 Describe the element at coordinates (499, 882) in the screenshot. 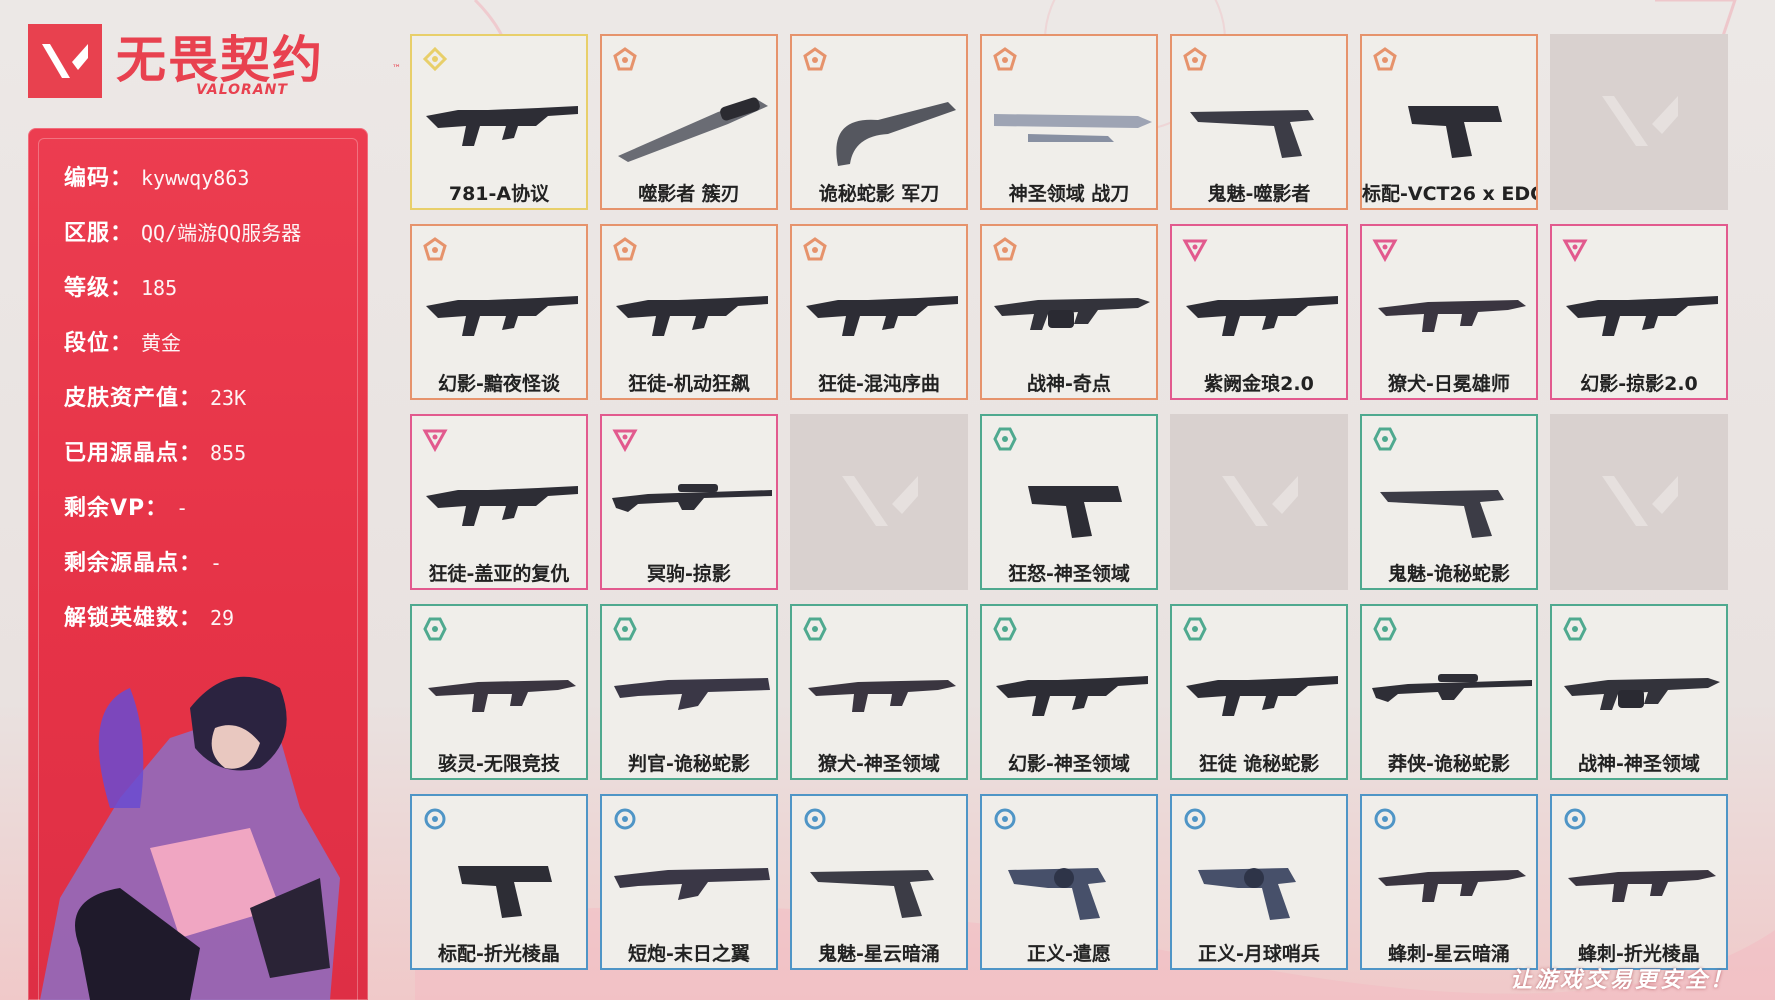

I see `skin-card: 标配-折光棱晶` at that location.